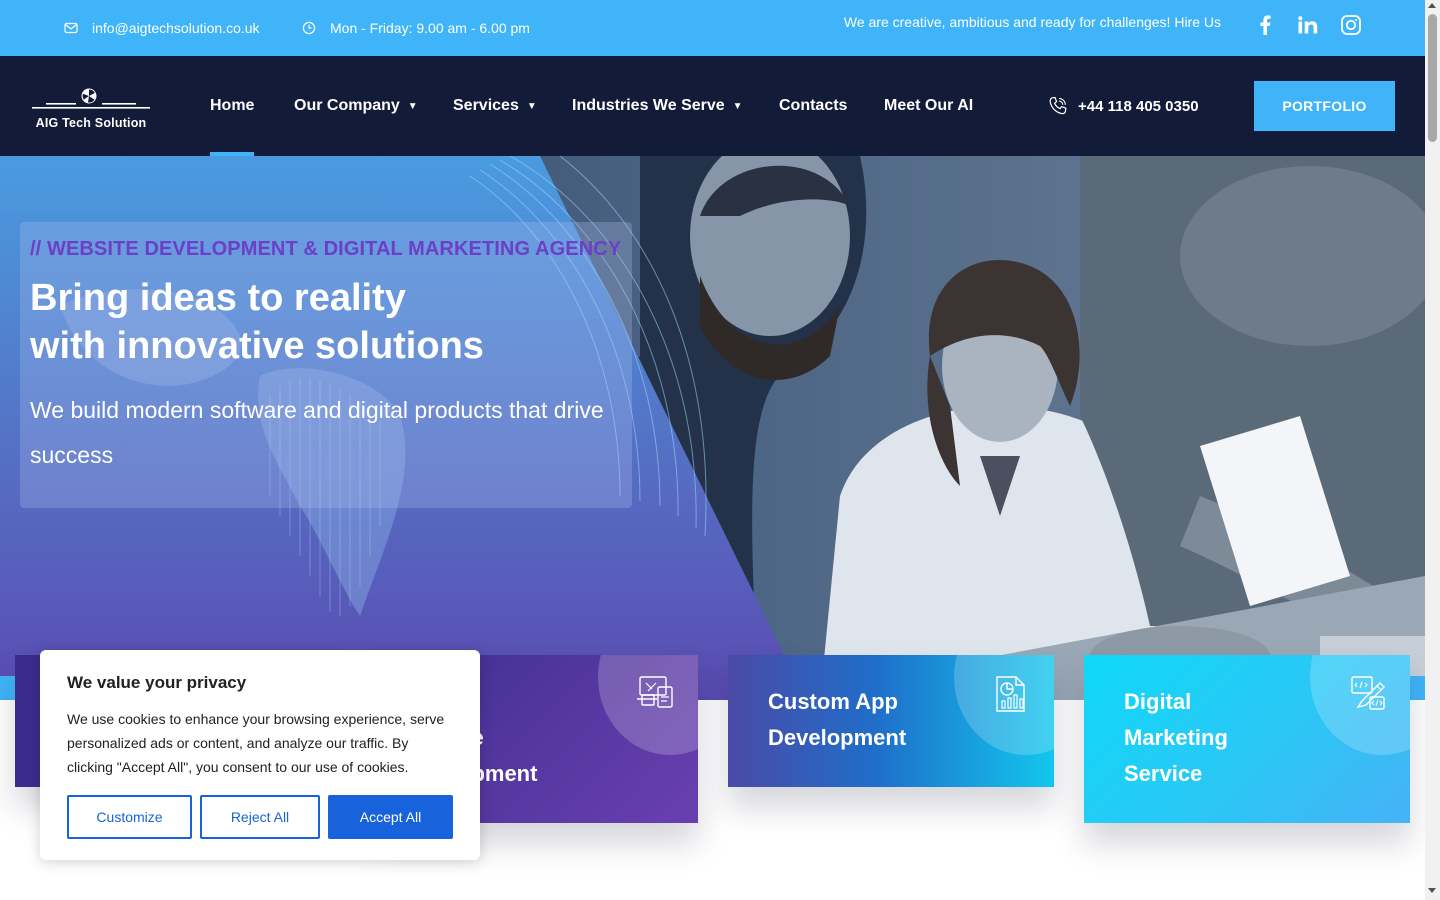 The image size is (1440, 900). I want to click on scroll-down-arrow-icon, so click(1432, 890).